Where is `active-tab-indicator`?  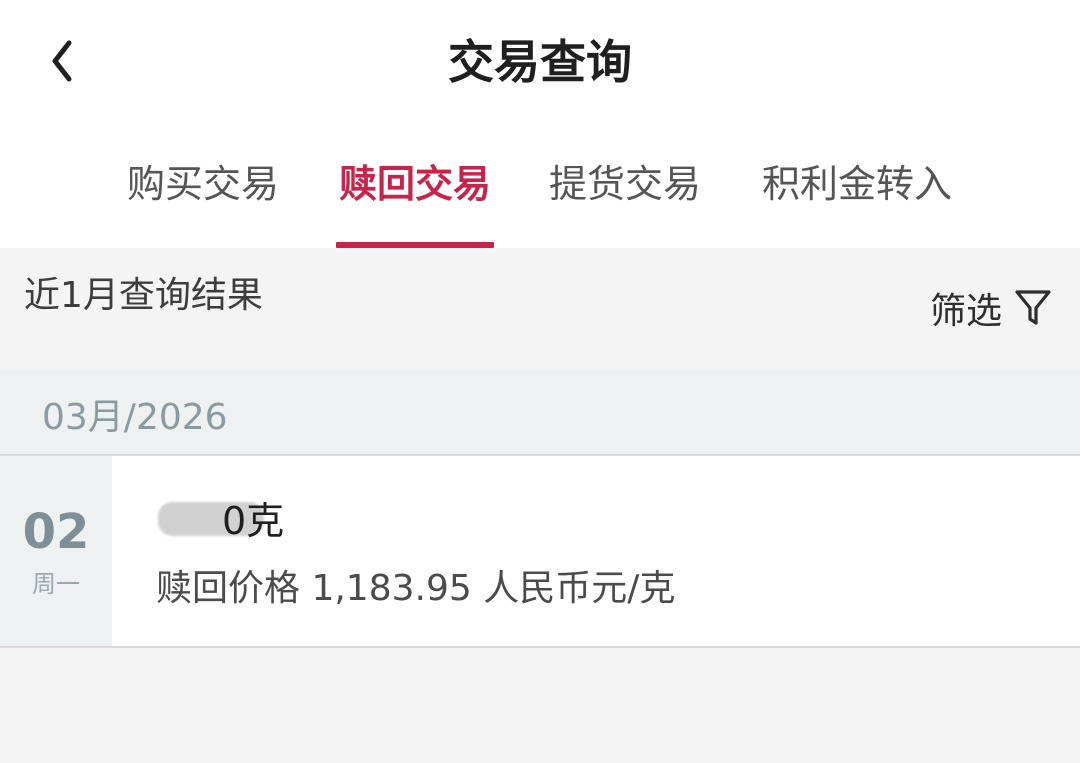
active-tab-indicator is located at coordinates (415, 245).